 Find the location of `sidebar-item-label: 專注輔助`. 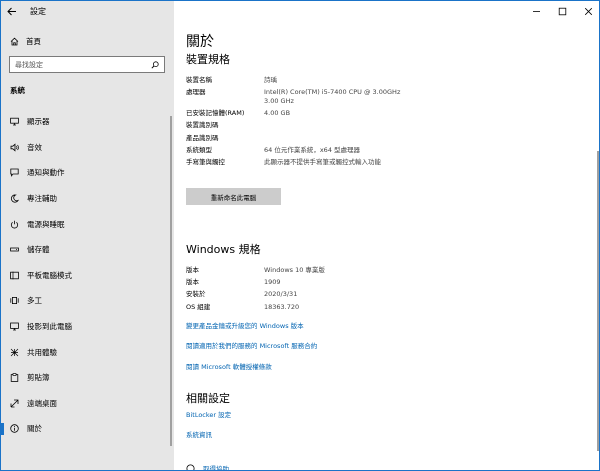

sidebar-item-label: 專注輔助 is located at coordinates (42, 199).